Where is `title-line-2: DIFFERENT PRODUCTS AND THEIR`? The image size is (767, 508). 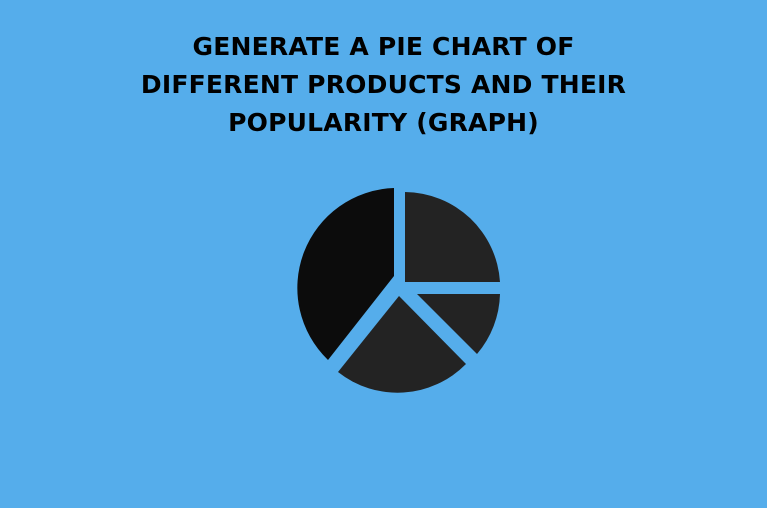
title-line-2: DIFFERENT PRODUCTS AND THEIR is located at coordinates (383, 84).